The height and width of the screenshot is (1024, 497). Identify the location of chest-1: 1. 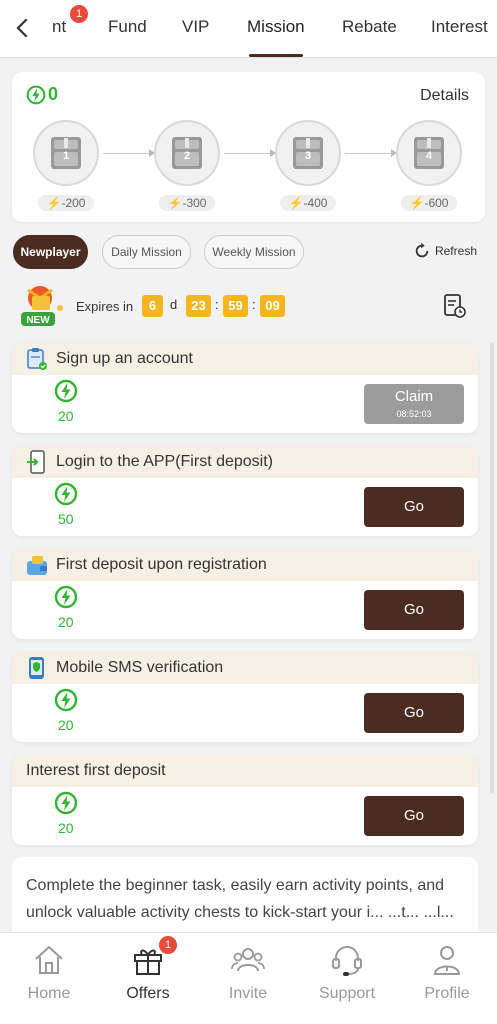
(66, 153).